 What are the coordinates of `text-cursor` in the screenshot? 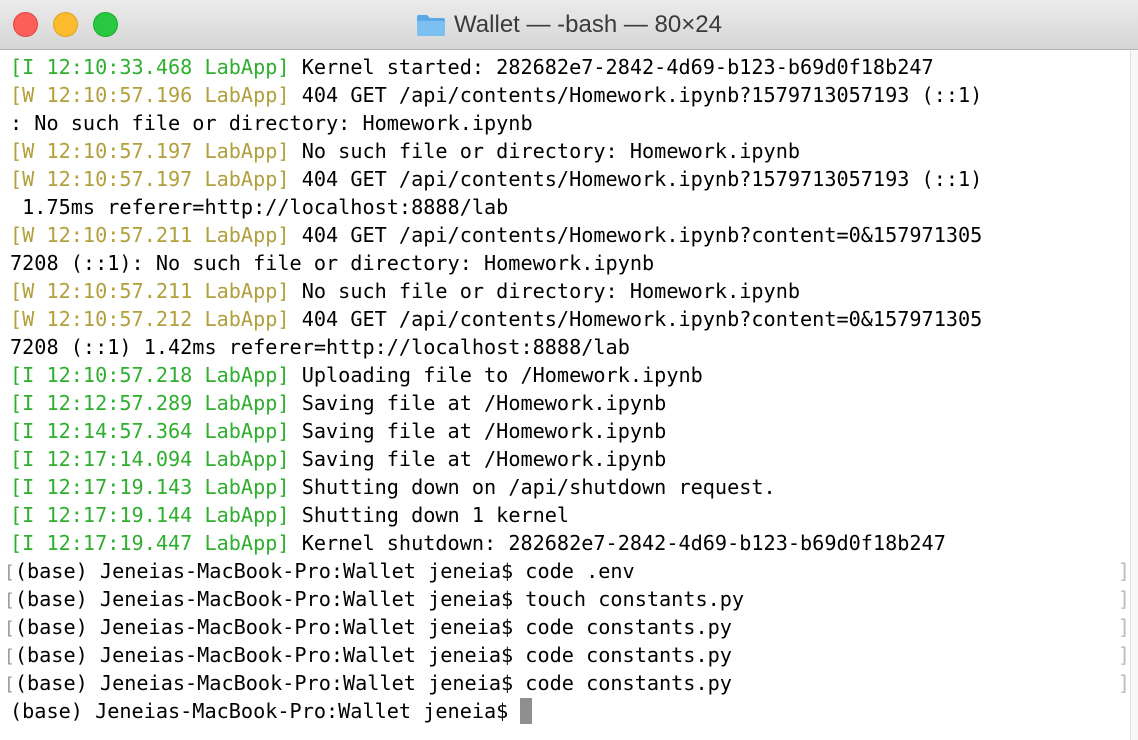 It's located at (526, 711).